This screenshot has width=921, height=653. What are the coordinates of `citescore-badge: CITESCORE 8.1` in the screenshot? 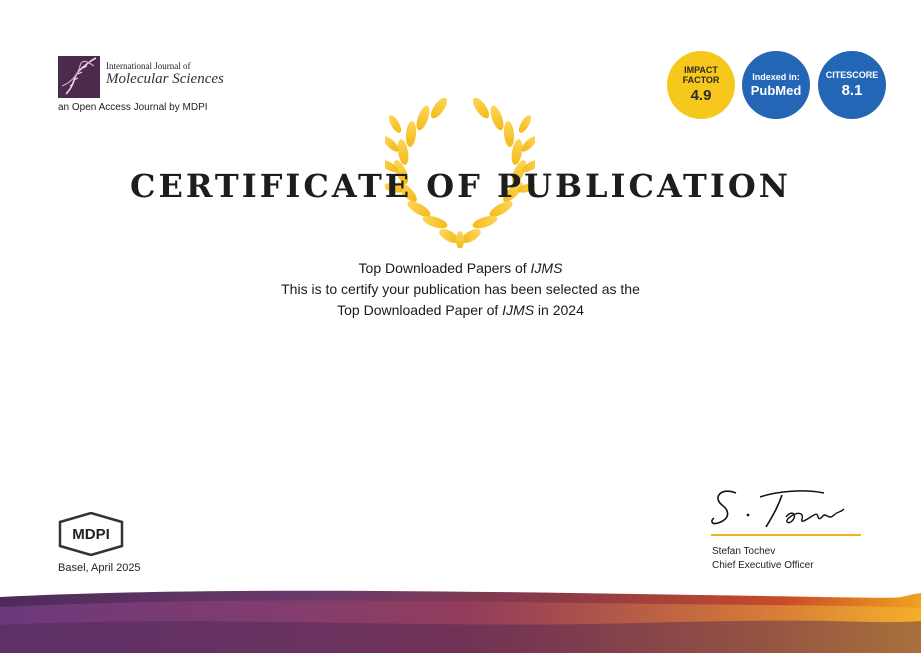 It's located at (852, 85).